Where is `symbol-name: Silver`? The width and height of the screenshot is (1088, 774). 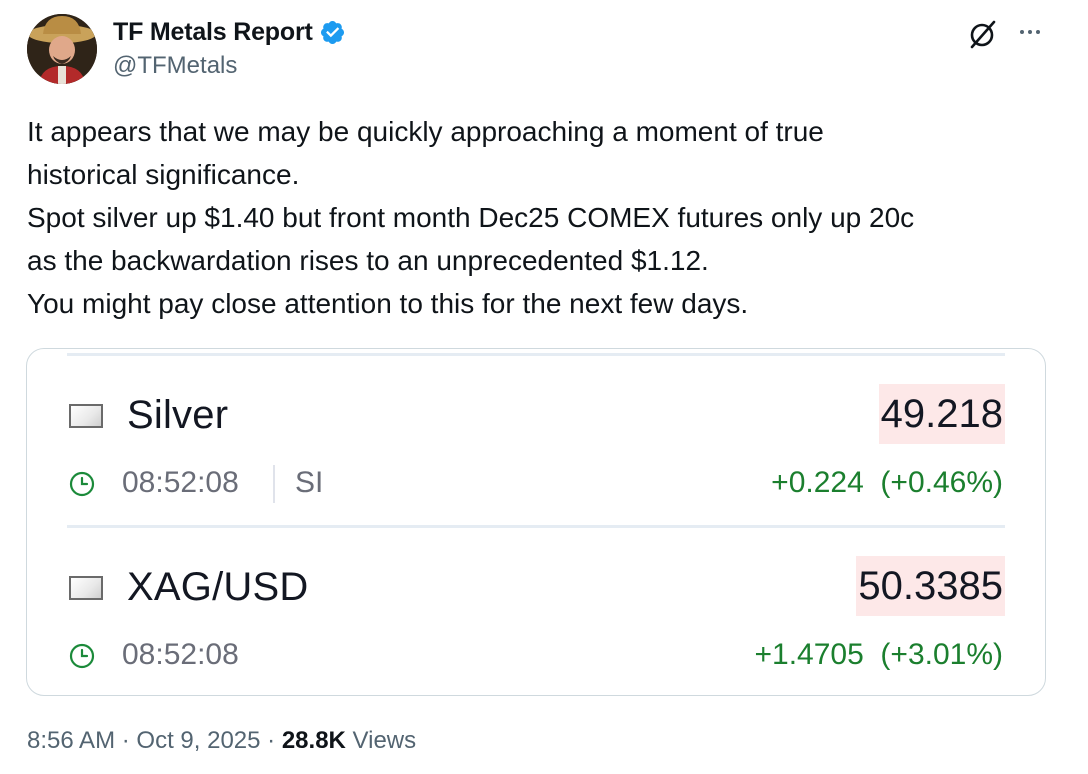 symbol-name: Silver is located at coordinates (178, 415).